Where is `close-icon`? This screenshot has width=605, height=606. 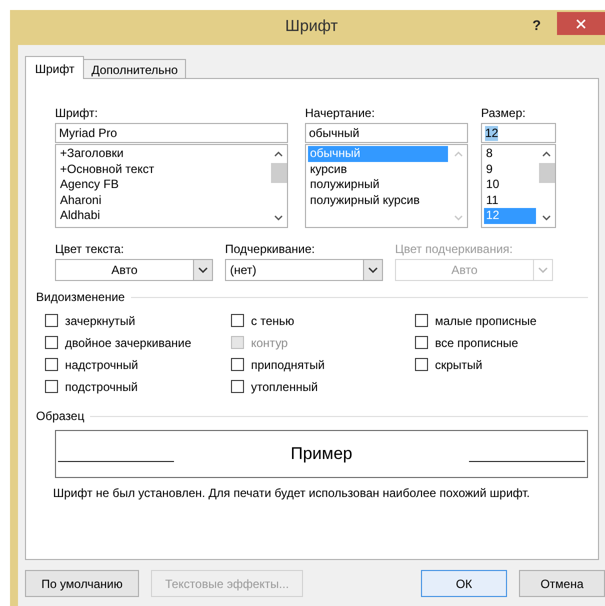
close-icon is located at coordinates (581, 23).